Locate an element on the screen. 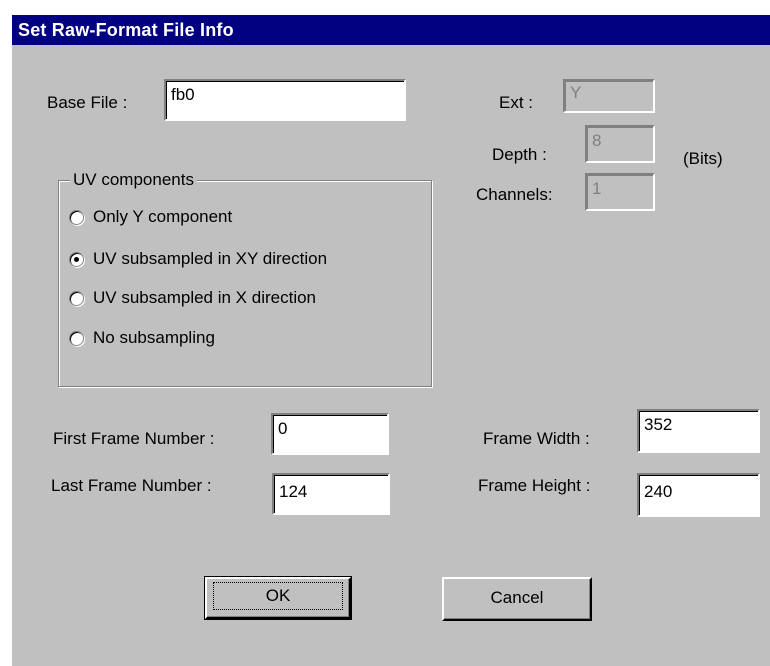  uv-components-group-label: UV components is located at coordinates (133, 180).